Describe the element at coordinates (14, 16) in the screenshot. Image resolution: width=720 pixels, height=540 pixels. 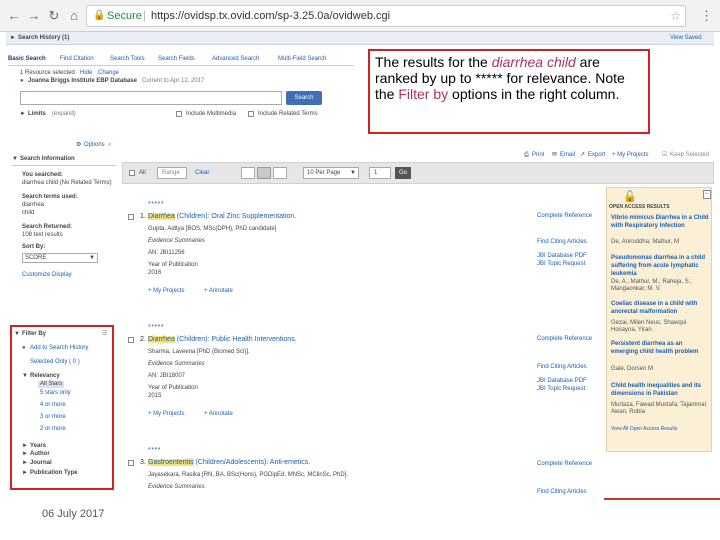
I see `back-icon: ←` at that location.